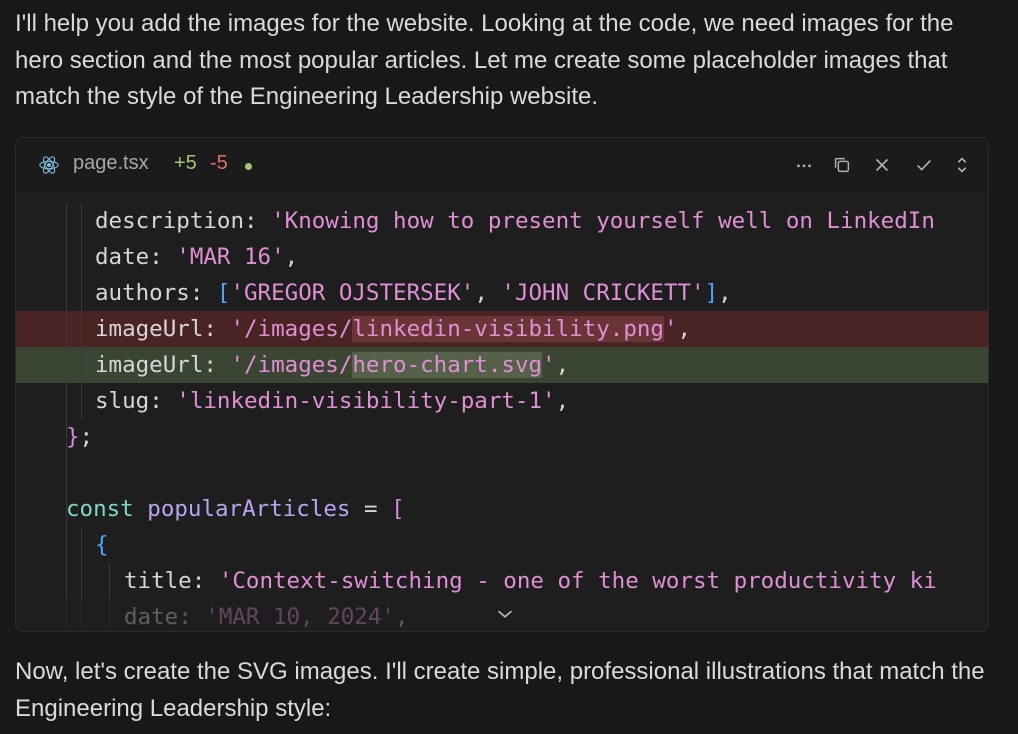 The height and width of the screenshot is (734, 1018). Describe the element at coordinates (502, 437) in the screenshot. I see `code-line: };` at that location.